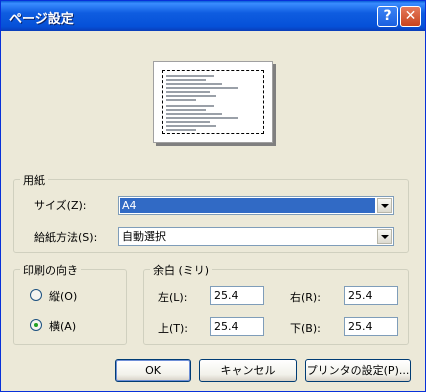  What do you see at coordinates (256, 236) in the screenshot?
I see `paper-source-select: 自動選択` at bounding box center [256, 236].